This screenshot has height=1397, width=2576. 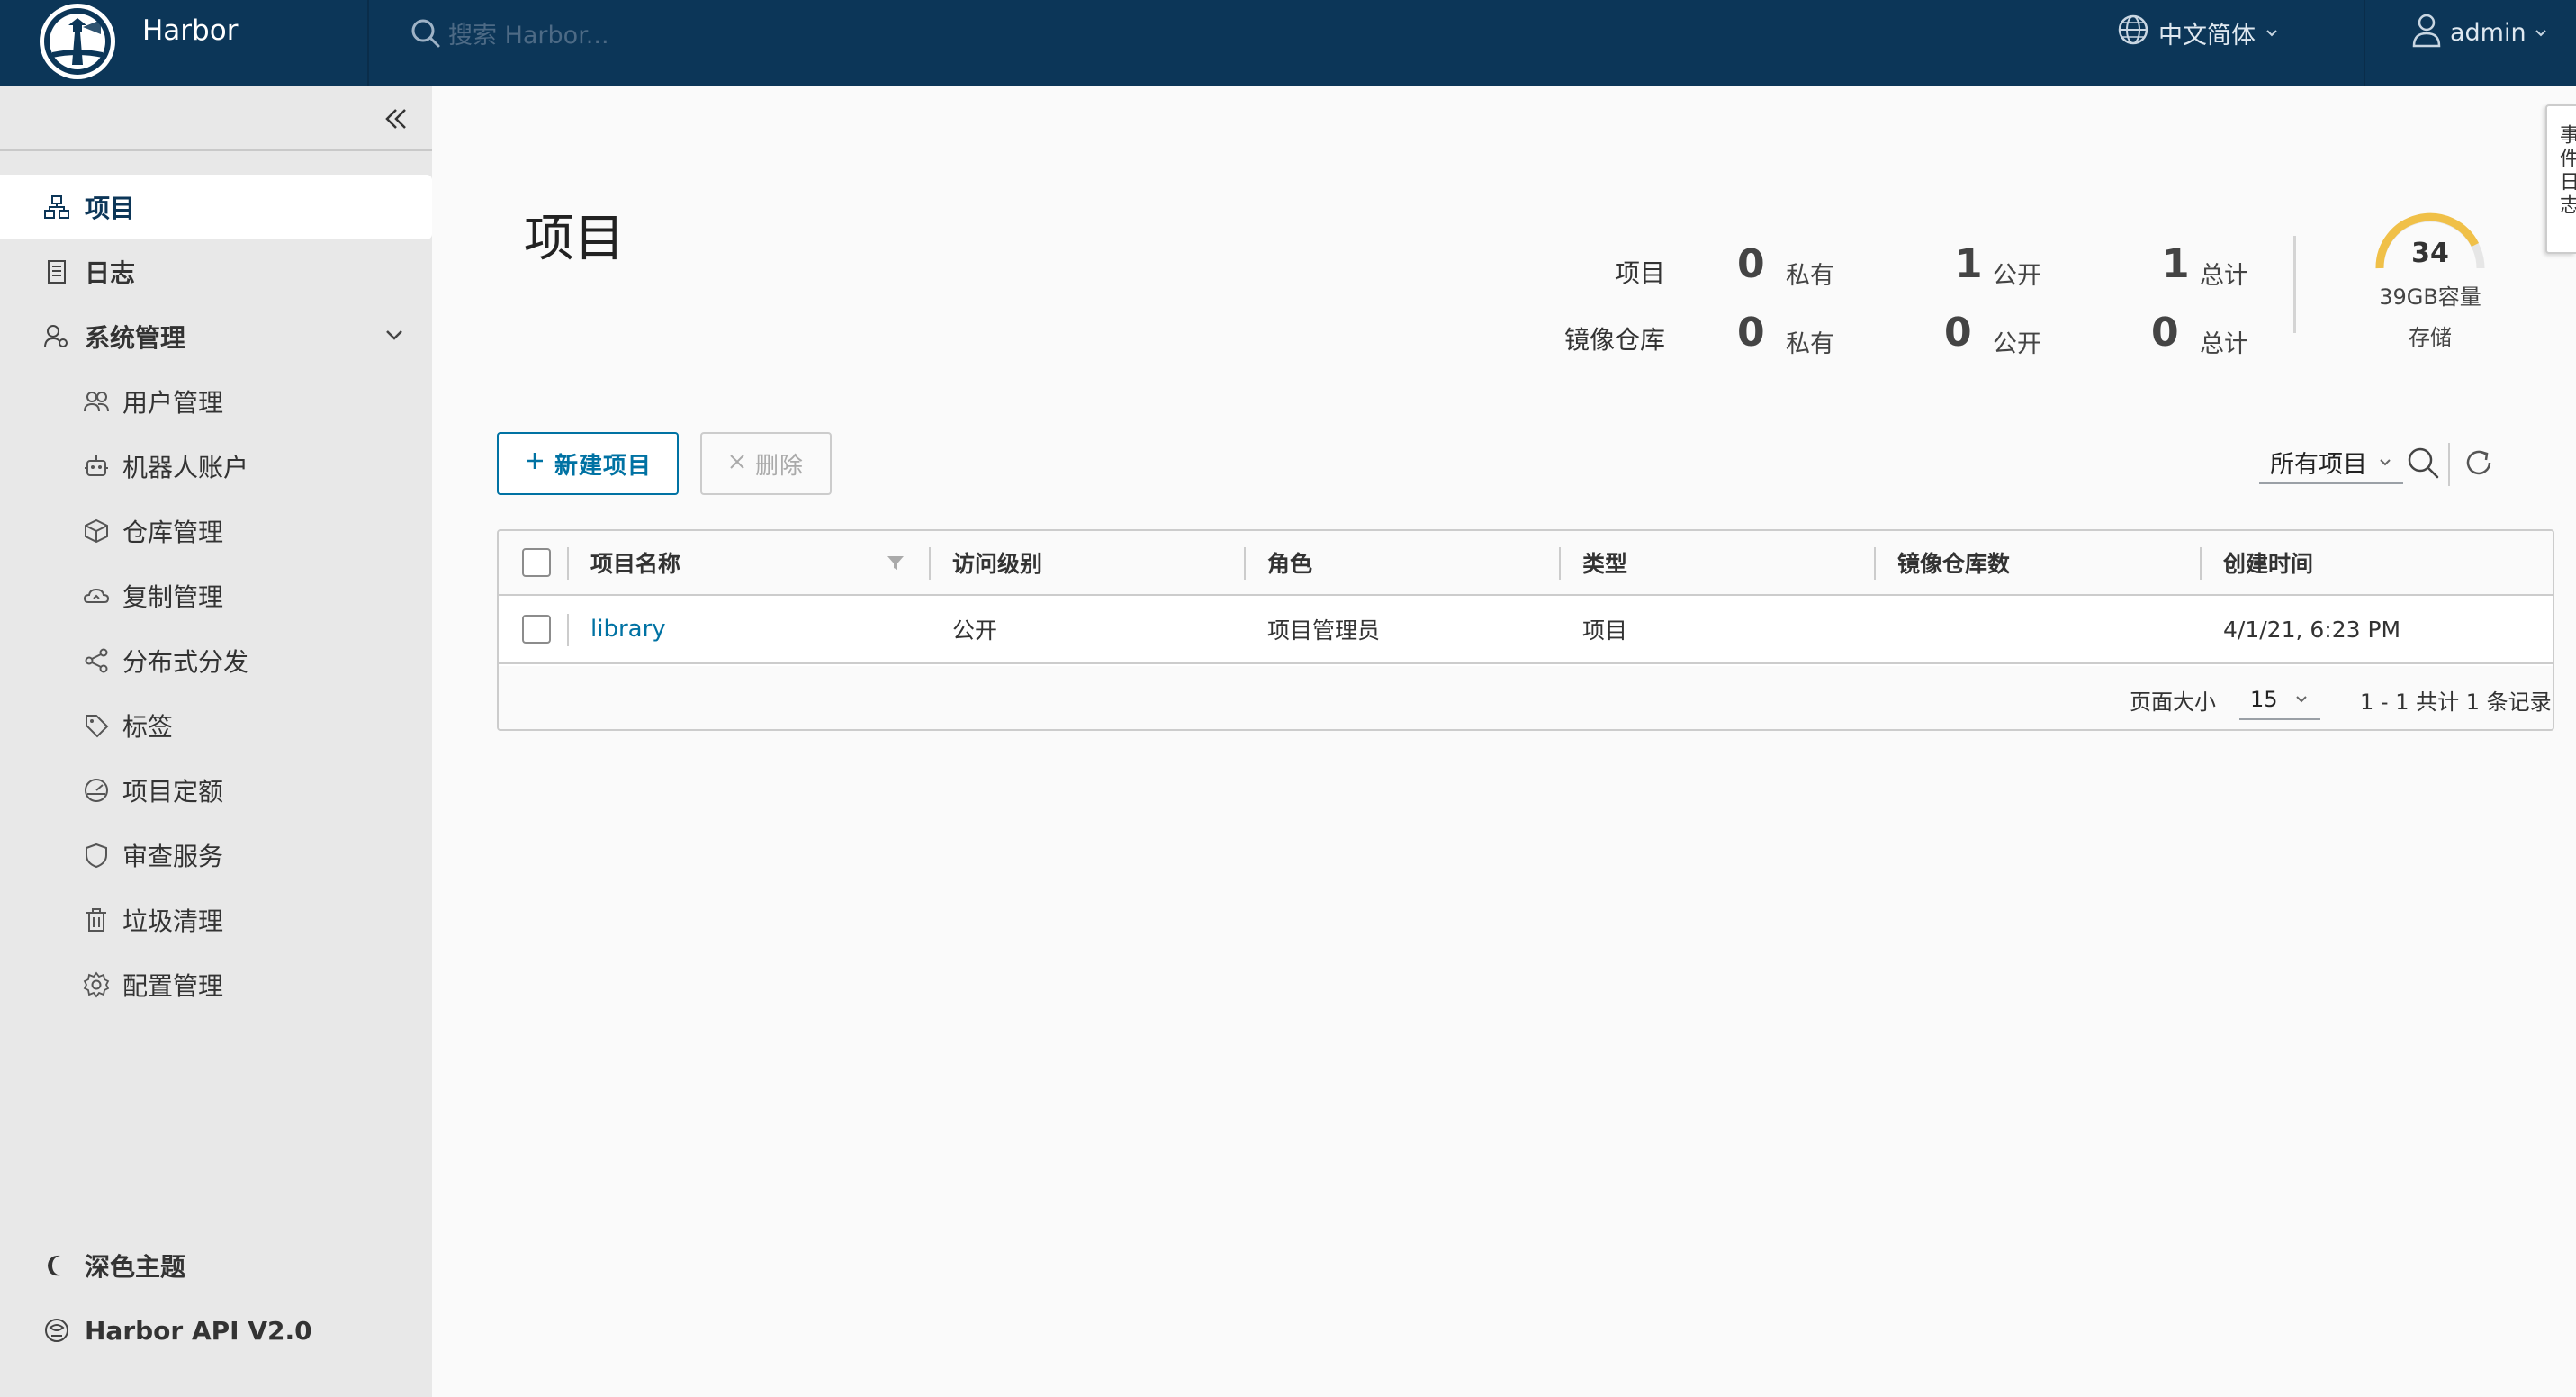 I want to click on sidebar-item-label: 项目定额, so click(x=173, y=792).